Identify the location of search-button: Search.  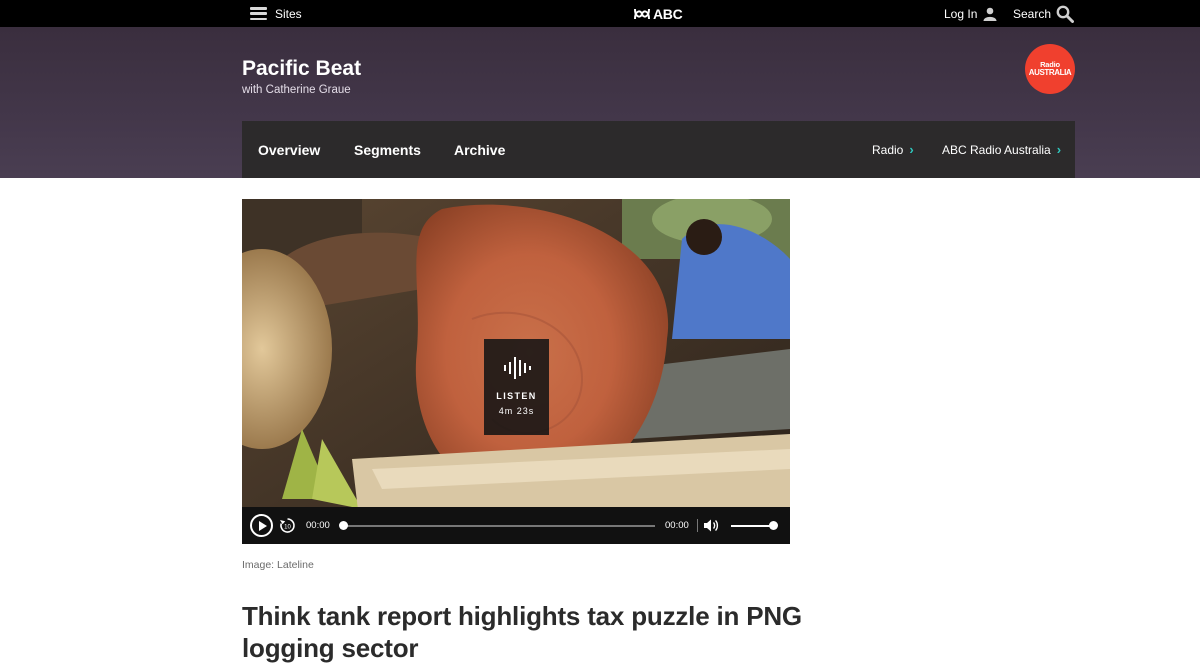
(1044, 13).